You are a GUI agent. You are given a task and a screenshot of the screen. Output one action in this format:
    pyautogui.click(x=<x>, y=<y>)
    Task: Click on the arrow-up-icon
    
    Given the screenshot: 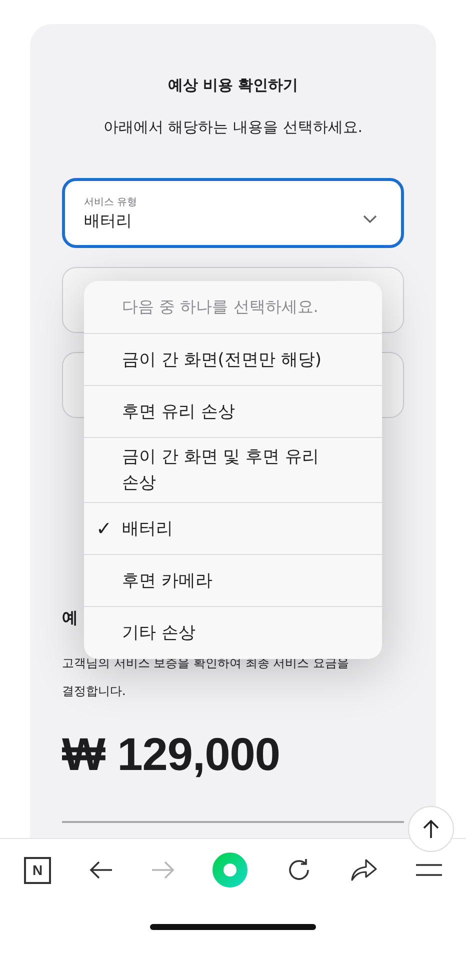 What is the action you would take?
    pyautogui.click(x=431, y=829)
    